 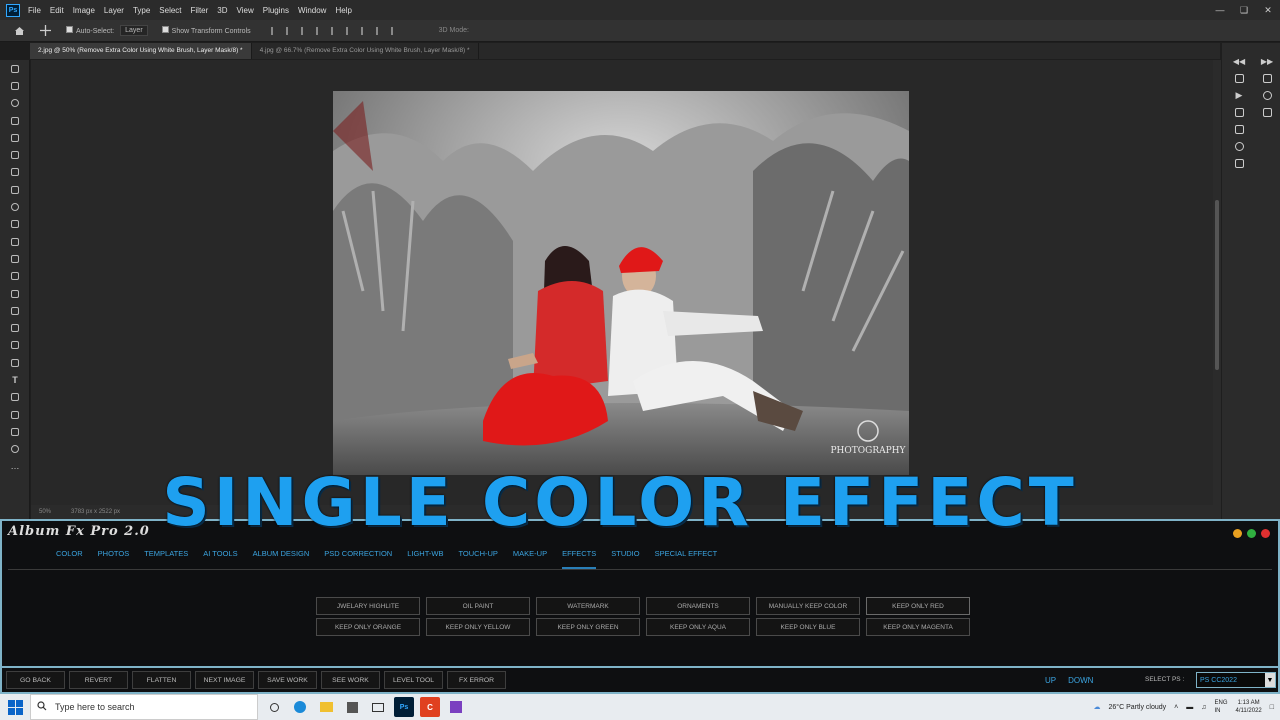 I want to click on mail-icon, so click(x=378, y=707).